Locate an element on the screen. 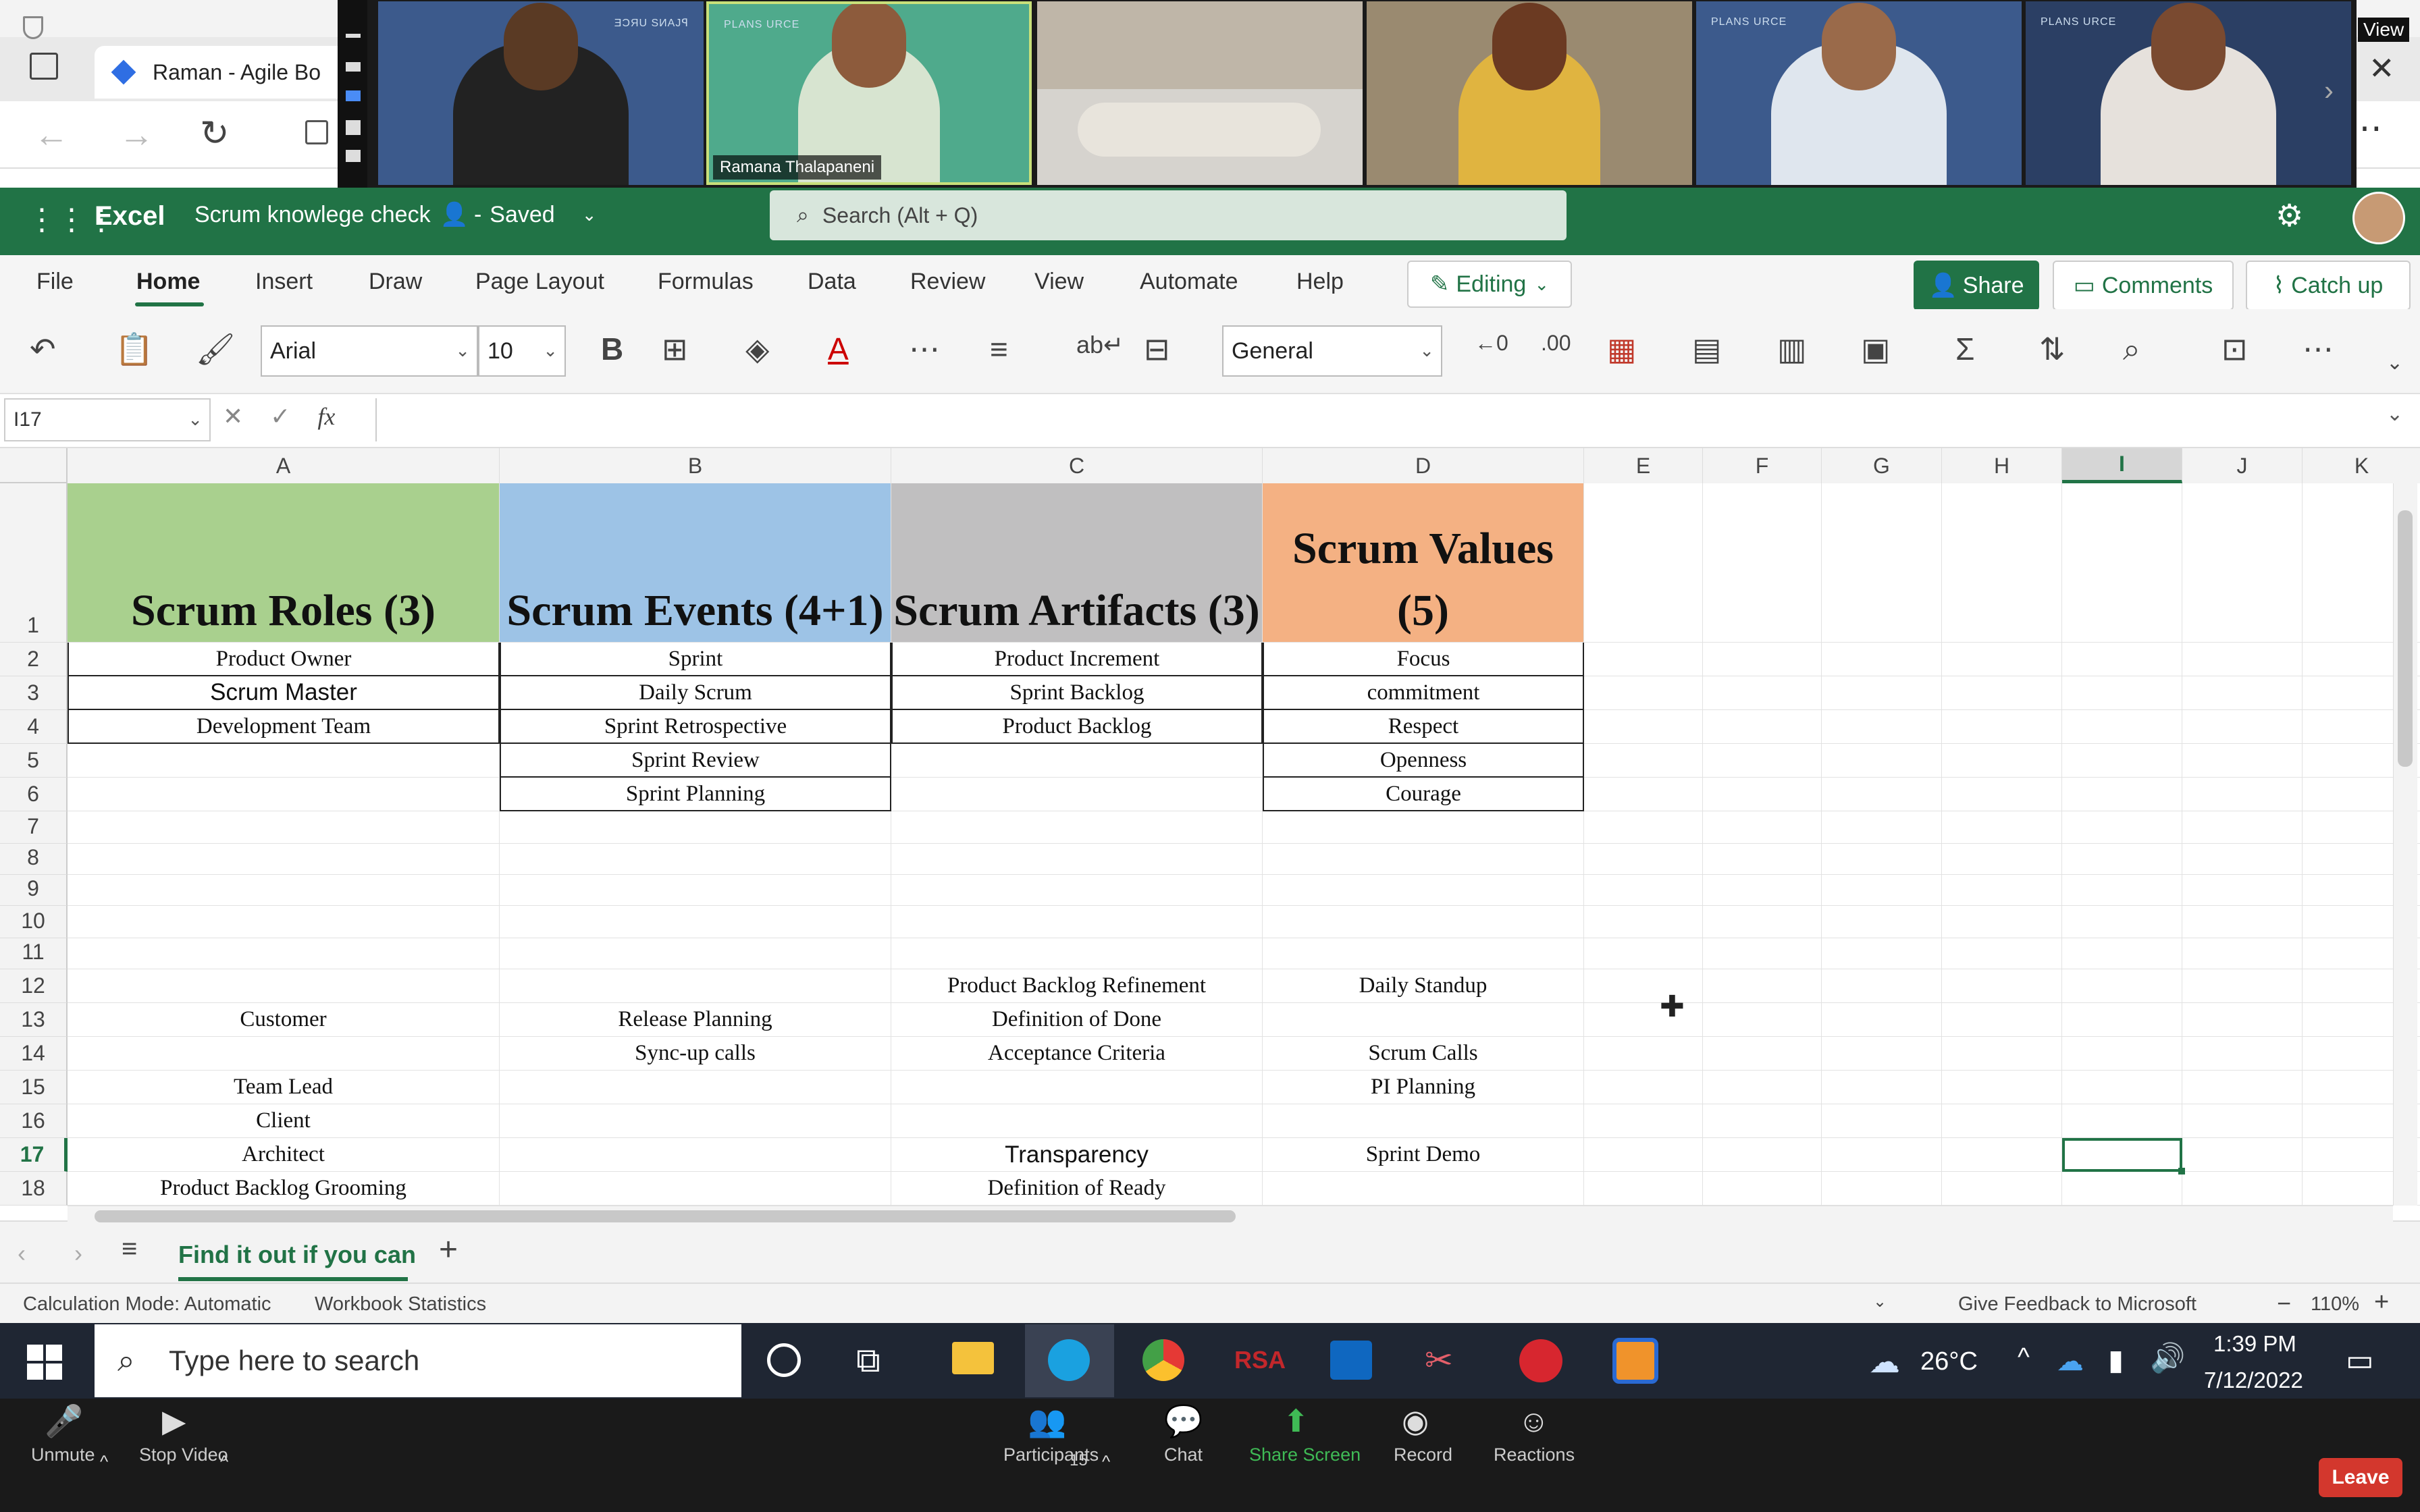  forward-arrow-icon: → is located at coordinates (136, 135).